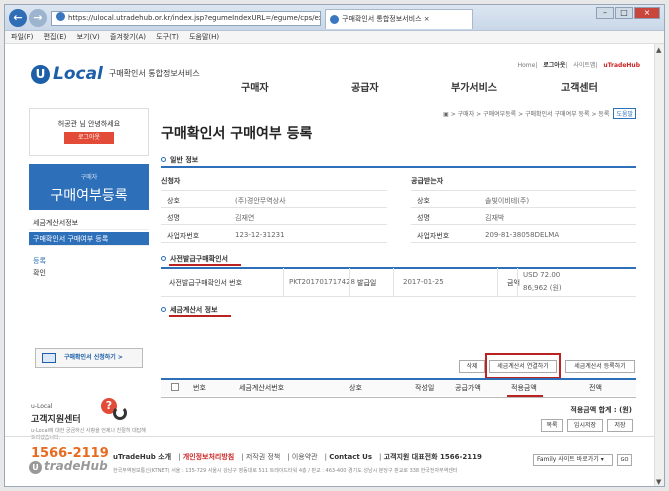 The width and height of the screenshot is (669, 491). What do you see at coordinates (89, 239) in the screenshot?
I see `sidebar-item-purchase-register: 구매확인서 구매여부 등록` at bounding box center [89, 239].